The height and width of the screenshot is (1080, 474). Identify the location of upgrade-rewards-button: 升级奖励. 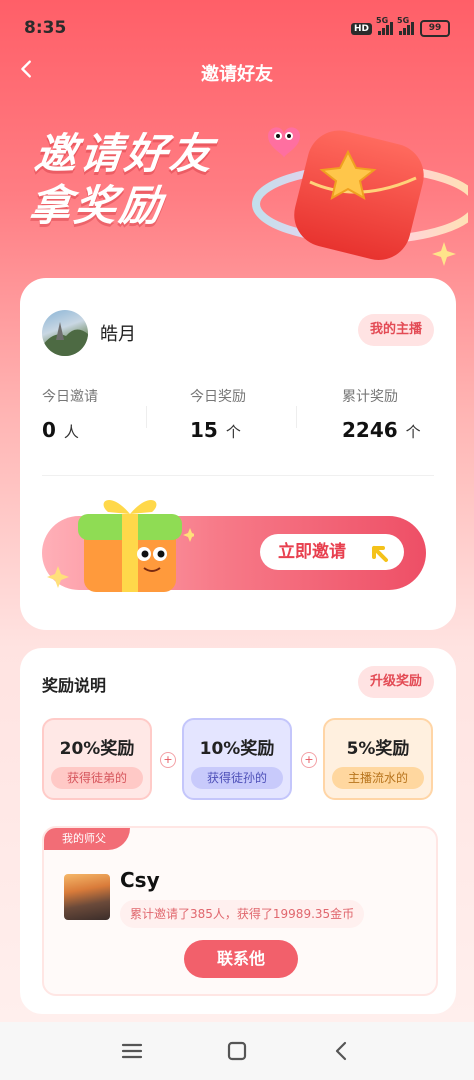
(395, 682).